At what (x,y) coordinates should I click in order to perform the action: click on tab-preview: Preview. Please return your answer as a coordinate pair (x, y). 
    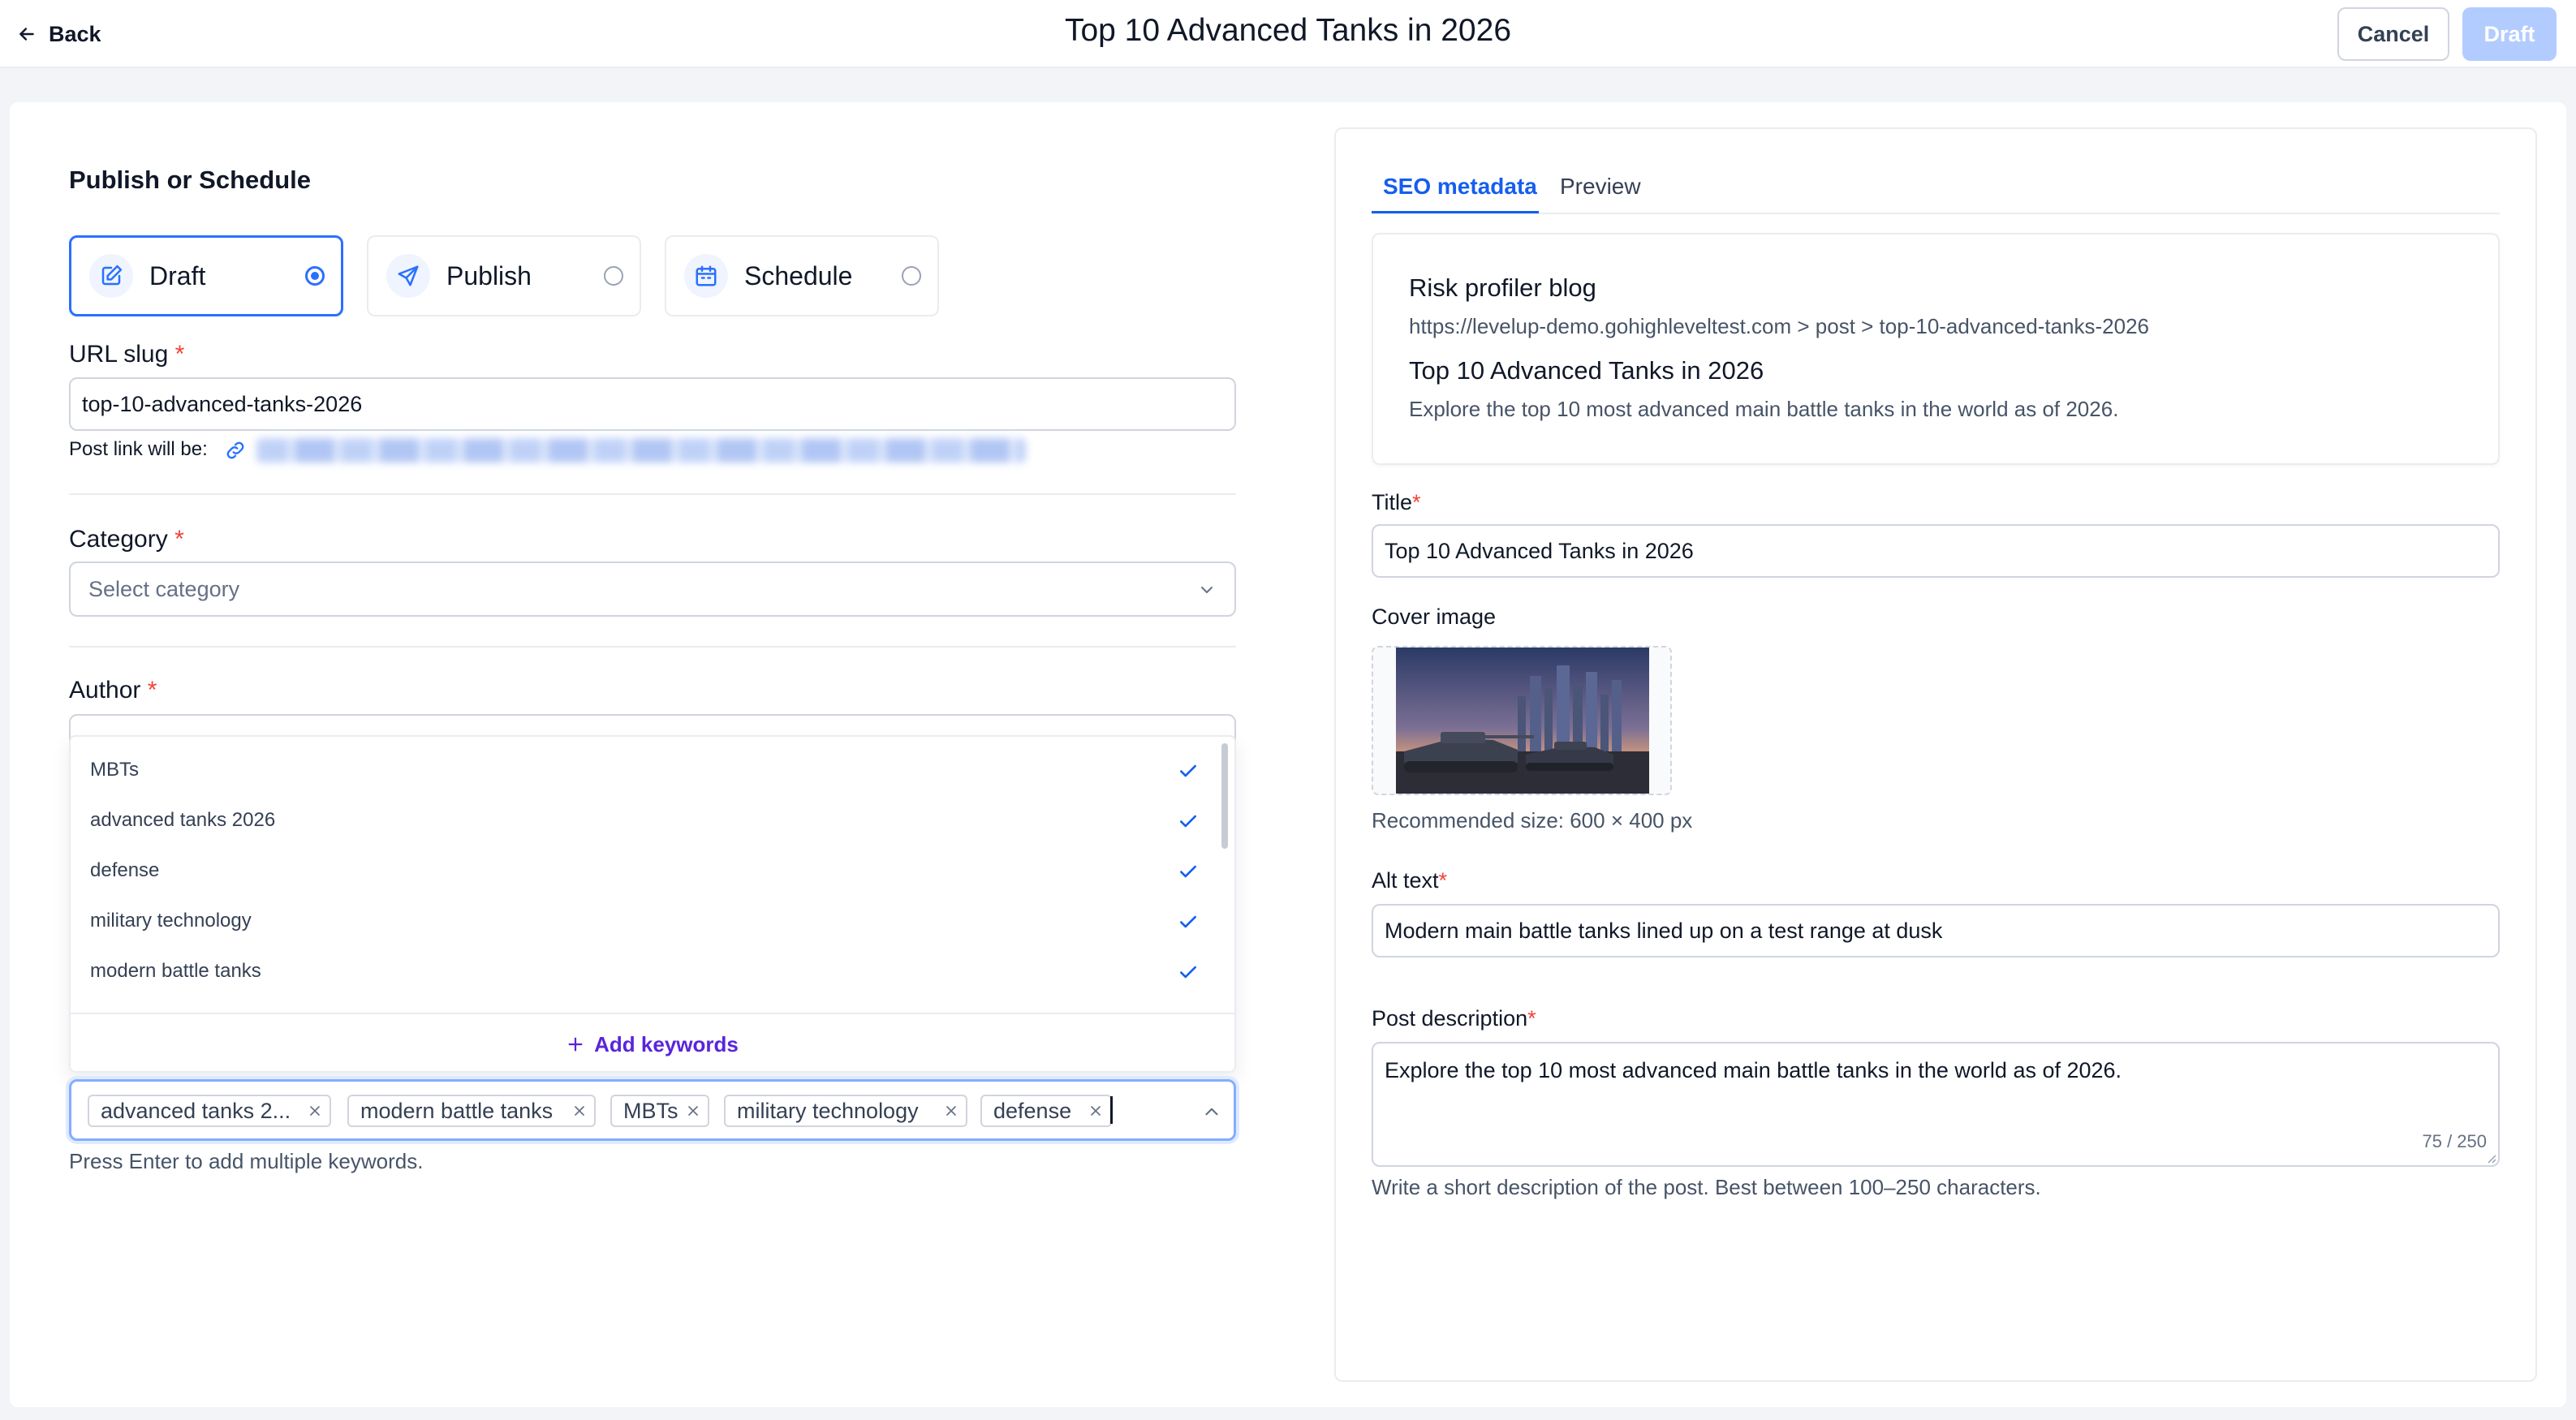
    Looking at the image, I should click on (1601, 187).